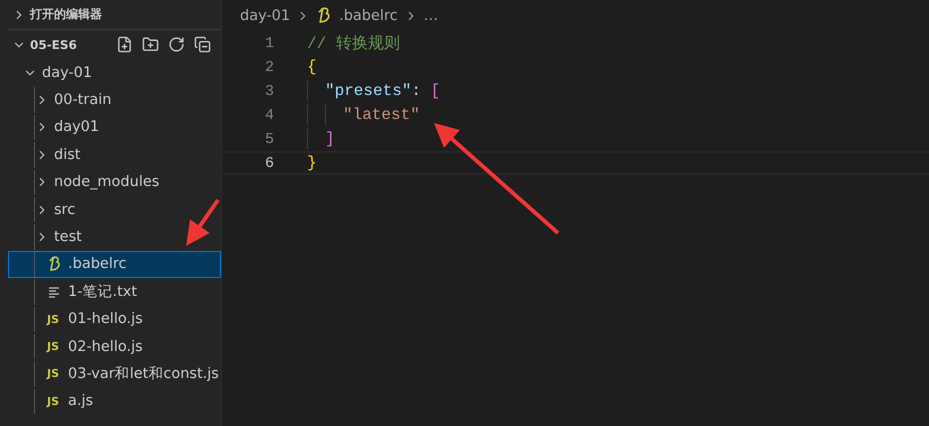  I want to click on file-item: 1-笔记.txt, so click(114, 292).